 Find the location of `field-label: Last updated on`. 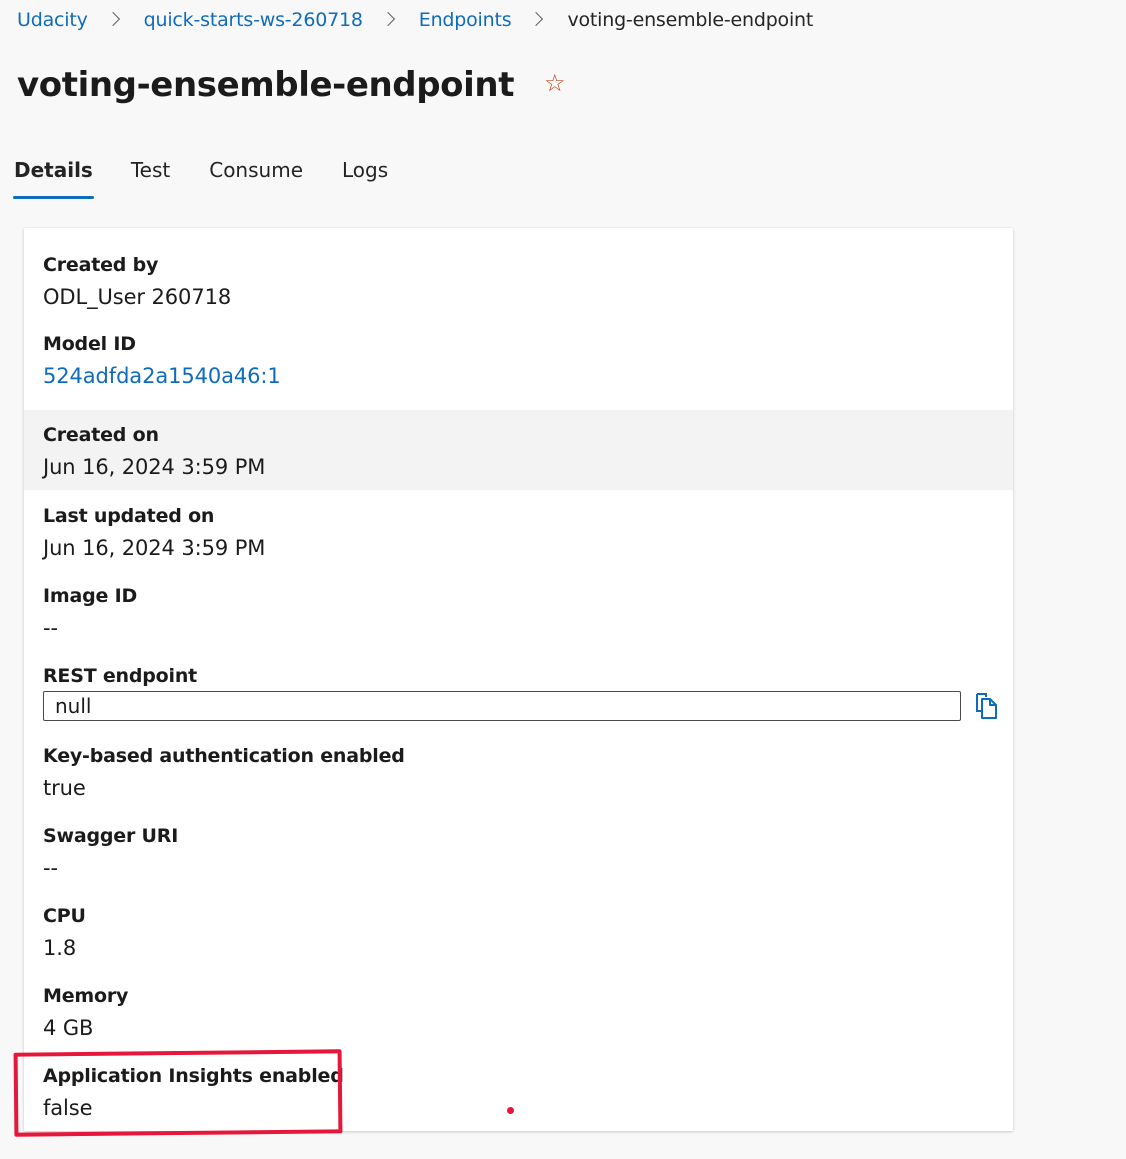

field-label: Last updated on is located at coordinates (129, 516).